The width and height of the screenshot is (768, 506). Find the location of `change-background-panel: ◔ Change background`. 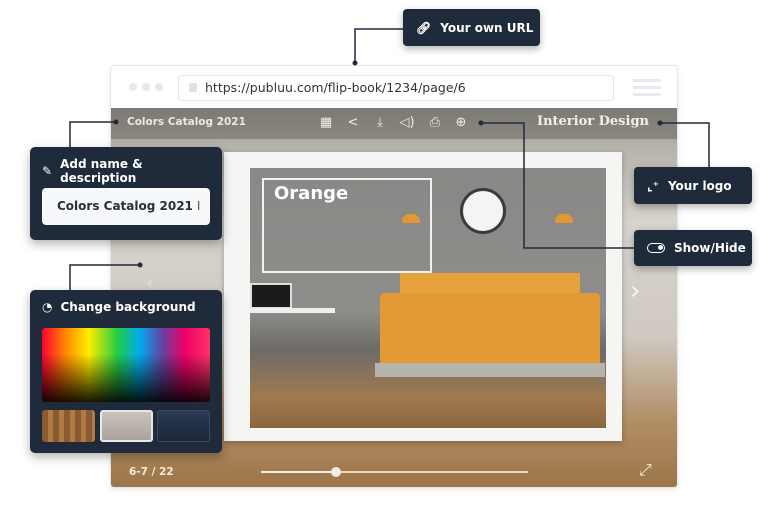

change-background-panel: ◔ Change background is located at coordinates (126, 371).